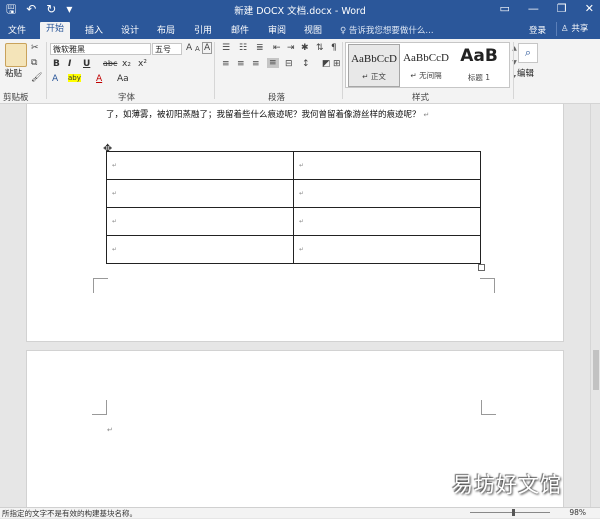 The image size is (600, 519). Describe the element at coordinates (510, 512) in the screenshot. I see `zoom-slider` at that location.